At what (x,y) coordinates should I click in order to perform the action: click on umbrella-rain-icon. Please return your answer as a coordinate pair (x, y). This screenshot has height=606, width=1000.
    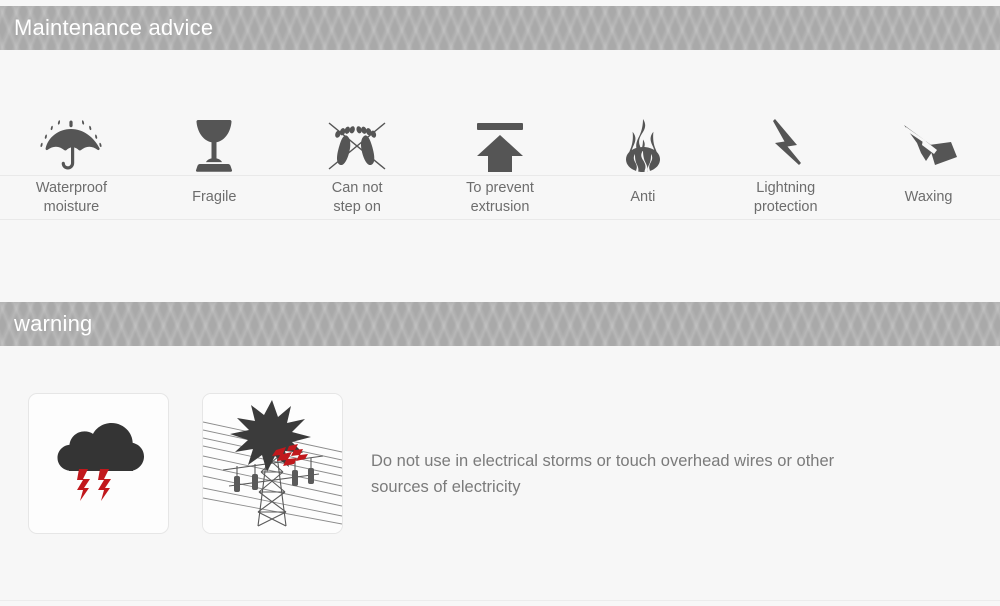
    Looking at the image, I should click on (71, 140).